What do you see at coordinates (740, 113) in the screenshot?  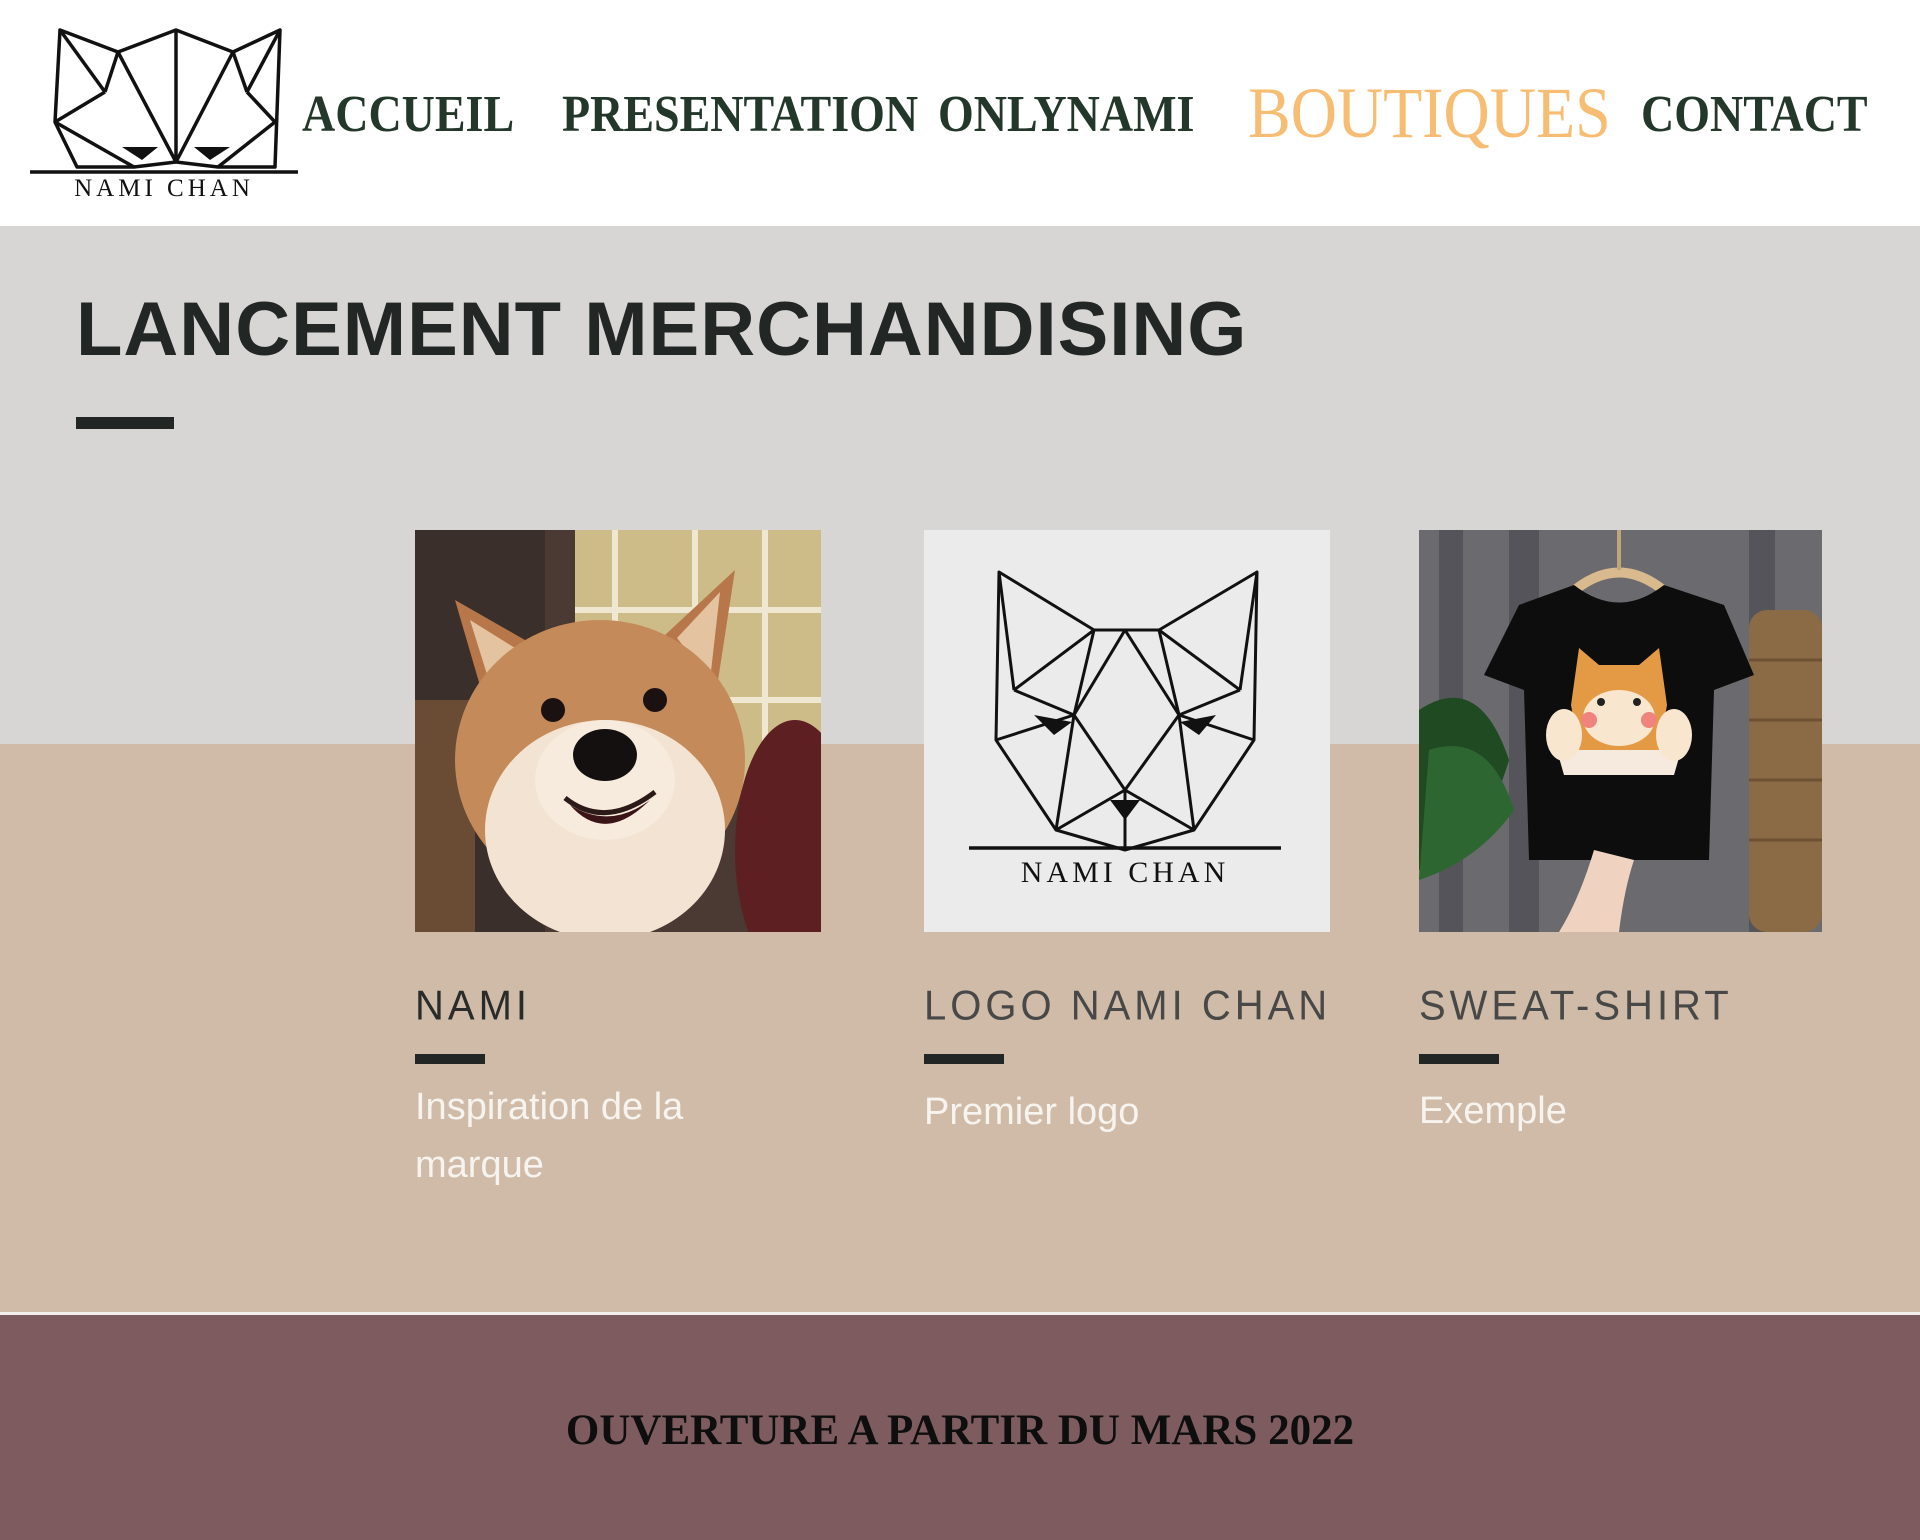 I see `nav-presentation: PRESENTATION` at bounding box center [740, 113].